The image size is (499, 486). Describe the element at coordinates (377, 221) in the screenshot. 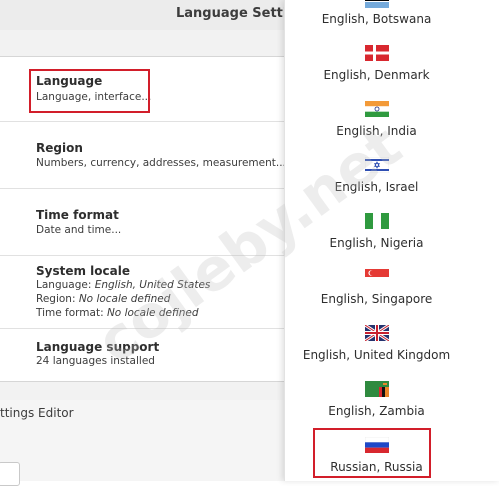

I see `nigeria-flag-icon` at that location.